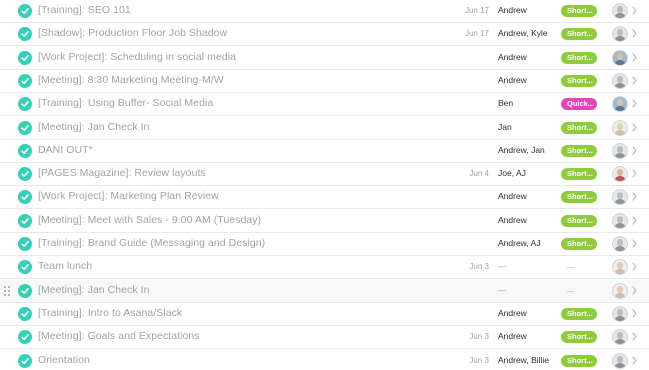 This screenshot has height=370, width=649. Describe the element at coordinates (505, 127) in the screenshot. I see `assignee: Jan` at that location.